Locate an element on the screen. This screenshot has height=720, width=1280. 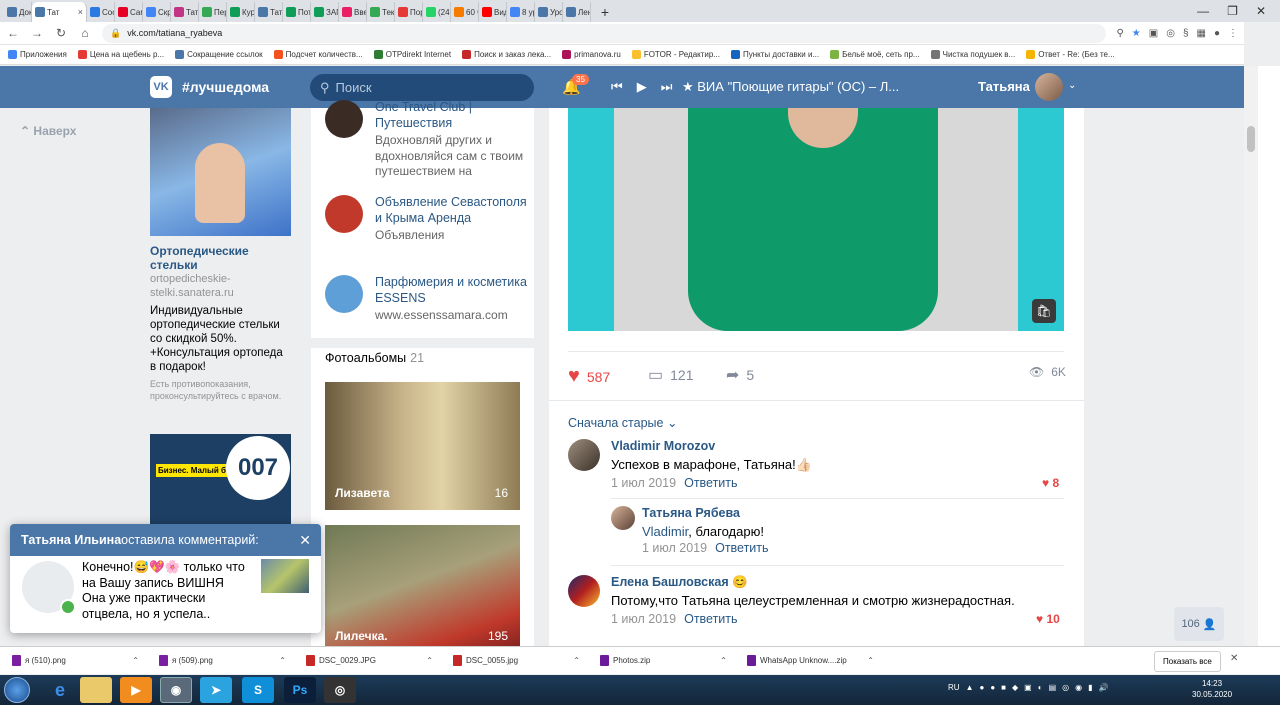
bookmark-item: Приложения is located at coordinates (37, 54).